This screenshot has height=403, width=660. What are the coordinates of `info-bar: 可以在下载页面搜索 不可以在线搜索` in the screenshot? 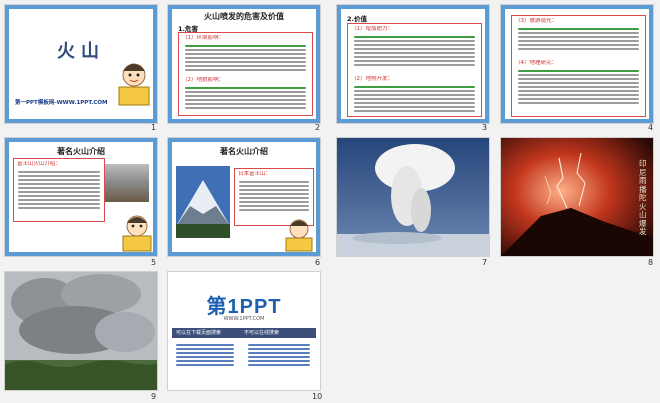 It's located at (244, 333).